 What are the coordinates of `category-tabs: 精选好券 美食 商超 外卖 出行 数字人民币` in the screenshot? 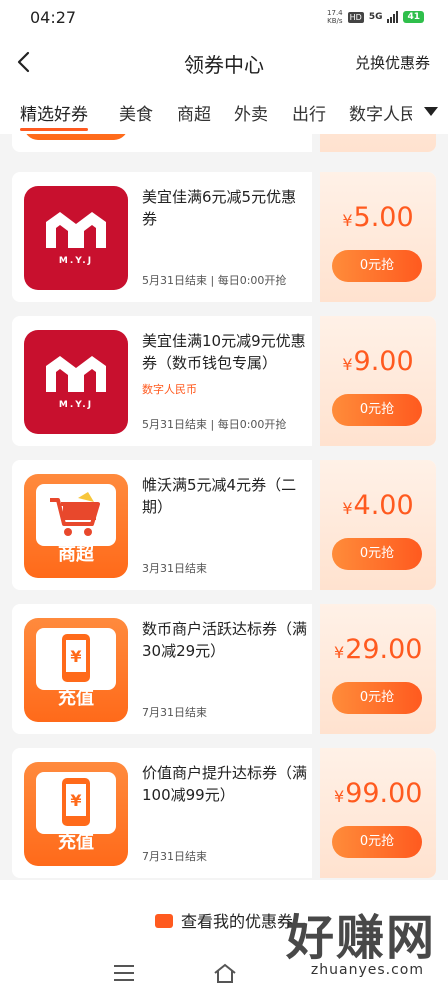 It's located at (224, 111).